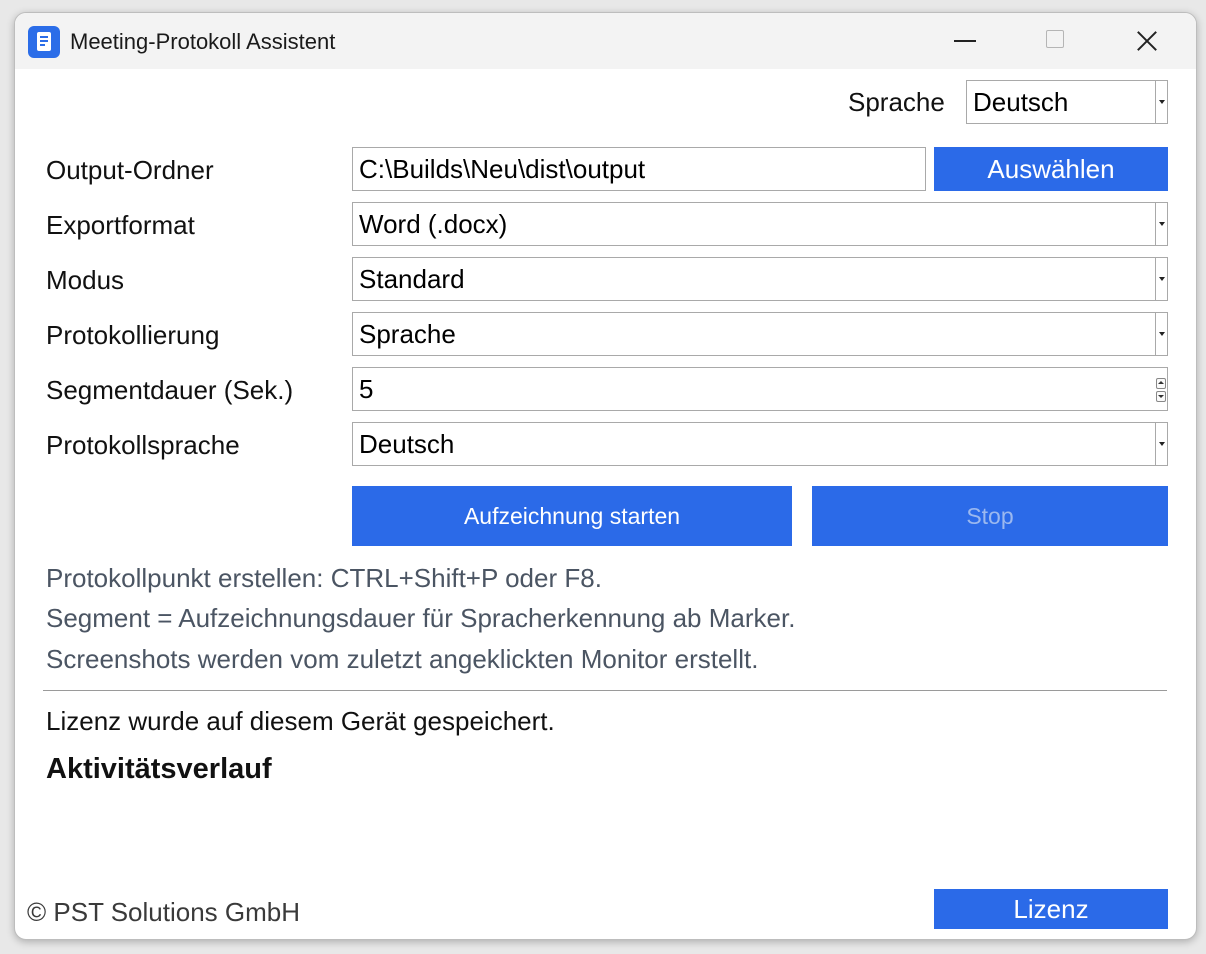 This screenshot has width=1206, height=954. I want to click on segment-duration-spinbox: 5, so click(760, 389).